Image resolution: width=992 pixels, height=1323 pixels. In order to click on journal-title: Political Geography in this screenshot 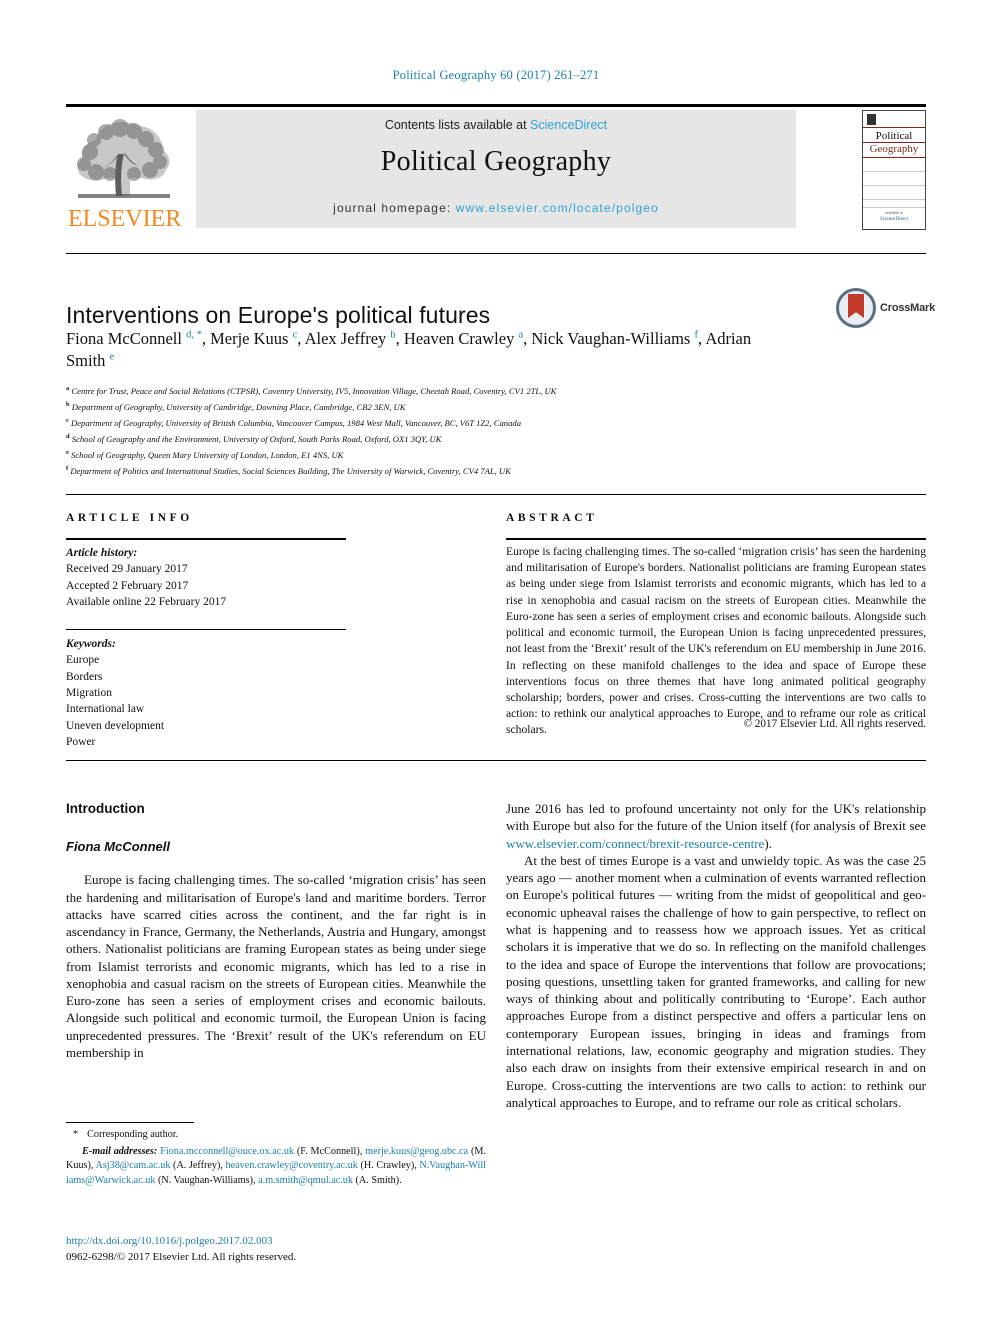, I will do `click(496, 161)`.